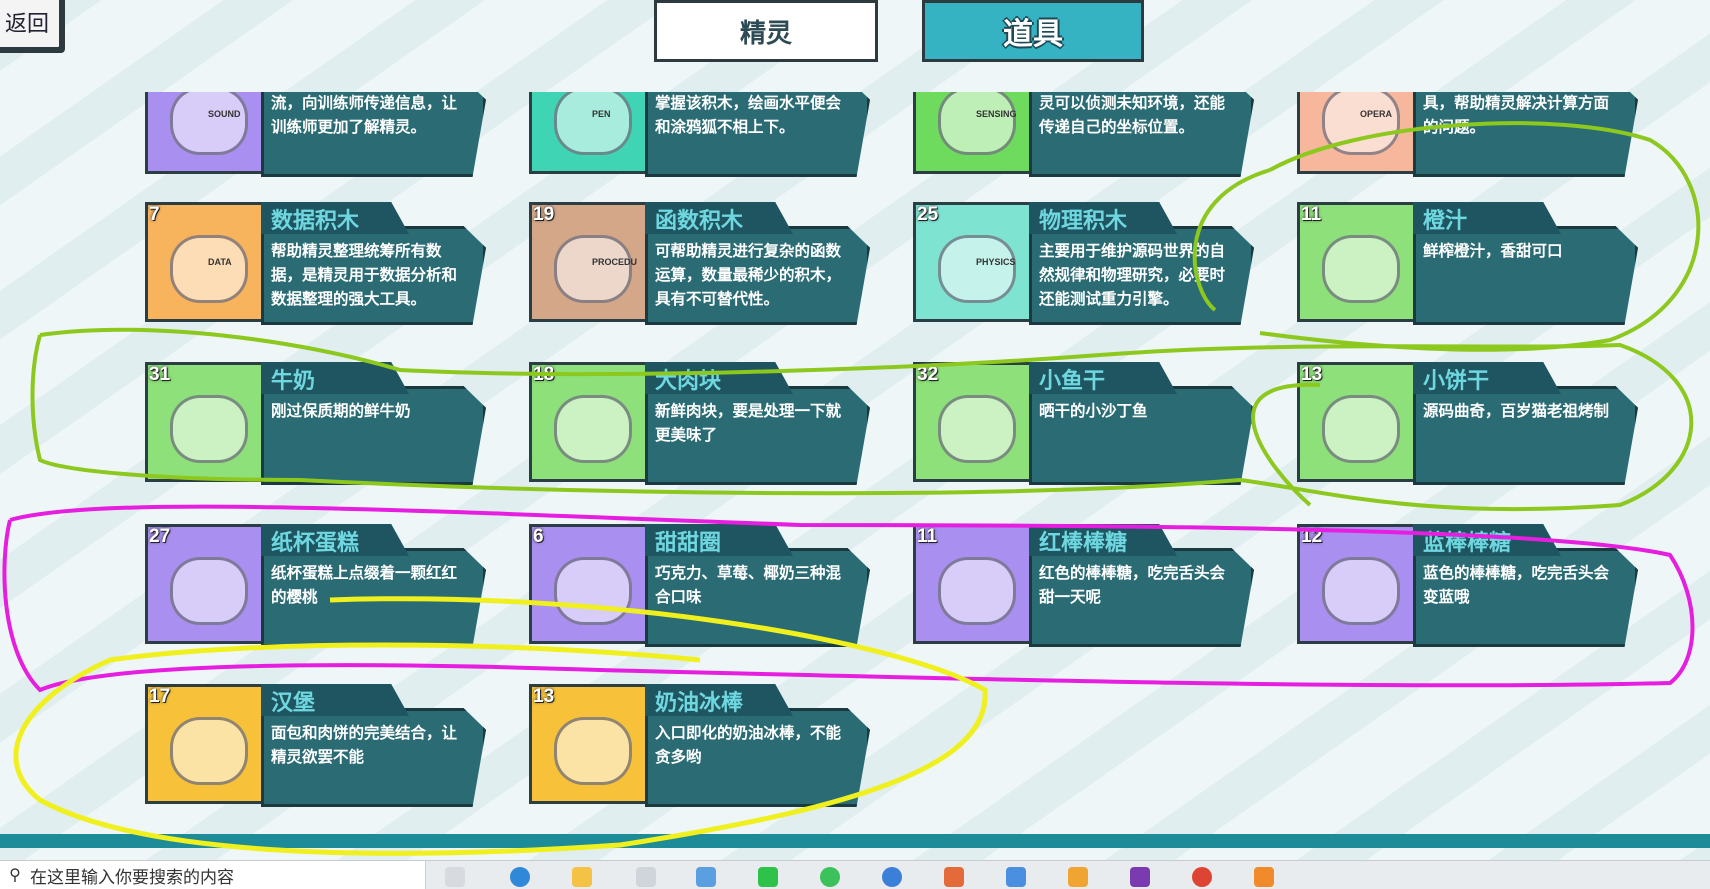 The width and height of the screenshot is (1710, 889). I want to click on taskbar-search: ⚲ 在这里输入你要搜索的内容, so click(213, 875).